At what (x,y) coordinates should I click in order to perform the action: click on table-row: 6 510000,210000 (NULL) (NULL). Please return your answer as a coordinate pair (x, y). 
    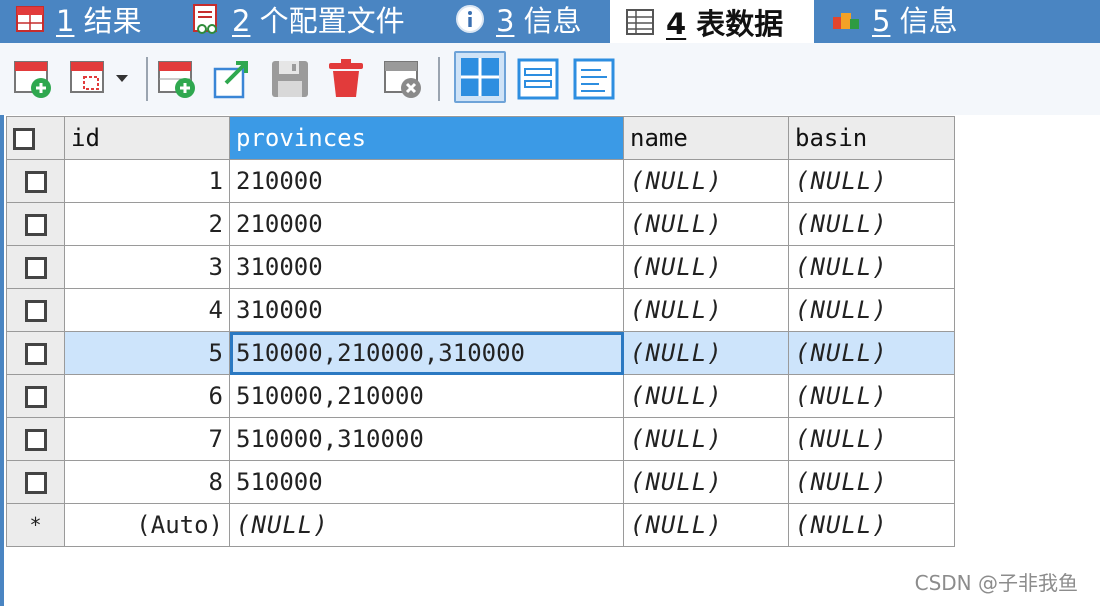
    Looking at the image, I should click on (480, 396).